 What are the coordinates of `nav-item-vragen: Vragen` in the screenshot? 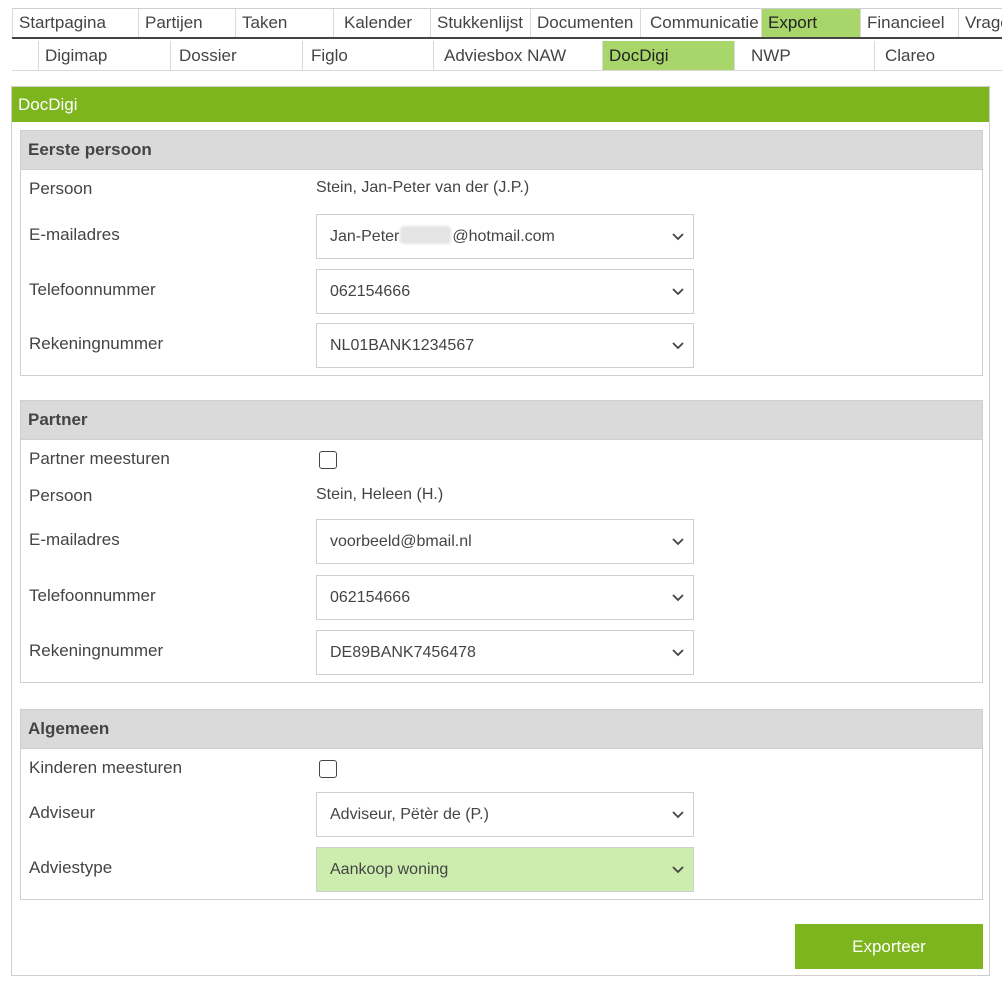 It's located at (980, 23).